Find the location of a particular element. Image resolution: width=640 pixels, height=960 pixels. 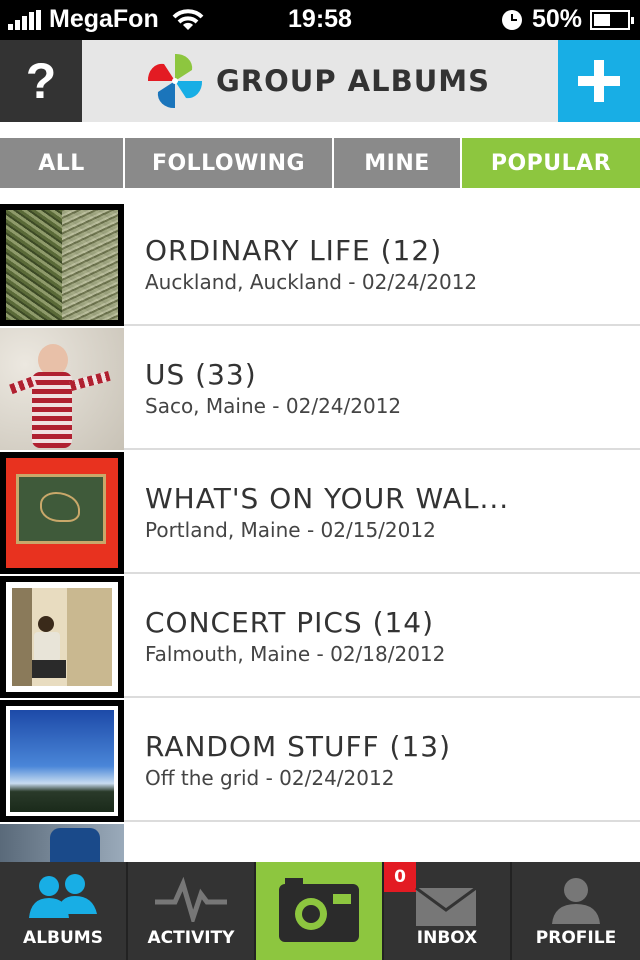

activity-pulse-icon is located at coordinates (191, 899).